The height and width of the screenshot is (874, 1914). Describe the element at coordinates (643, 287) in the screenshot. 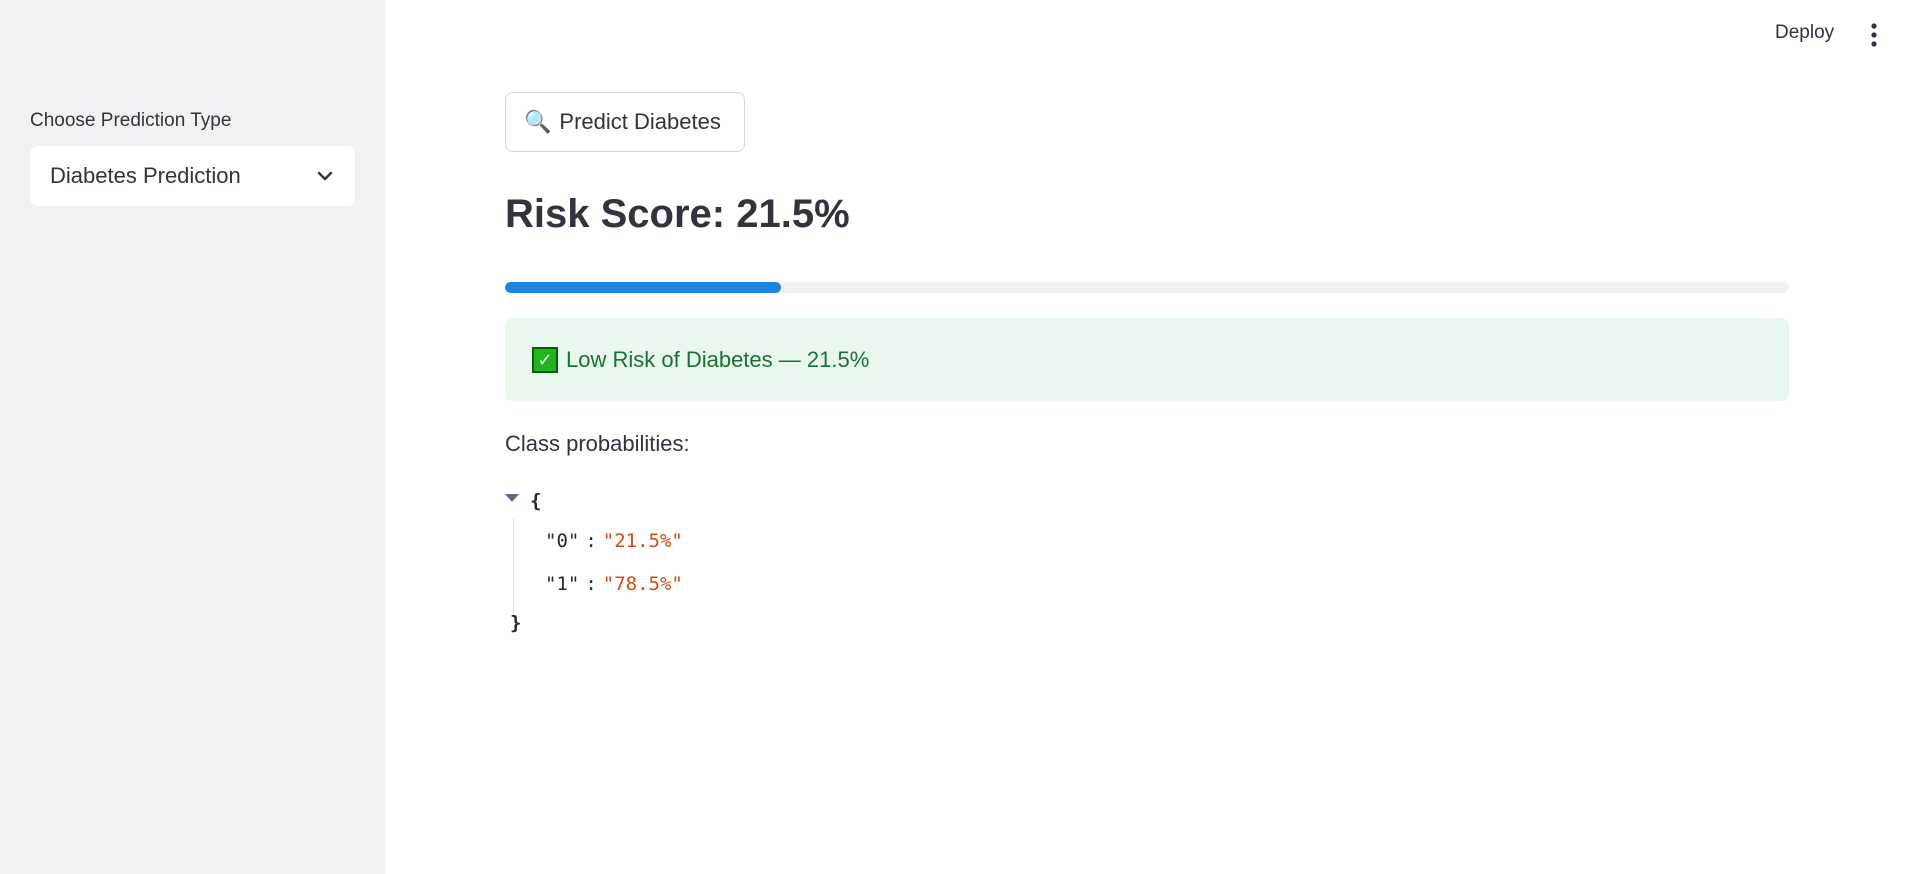

I see `risk-progress-fill` at that location.